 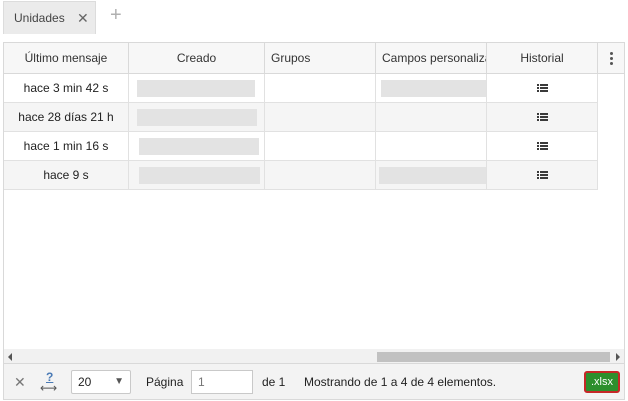 What do you see at coordinates (39, 18) in the screenshot?
I see `tab-label: Unidades` at bounding box center [39, 18].